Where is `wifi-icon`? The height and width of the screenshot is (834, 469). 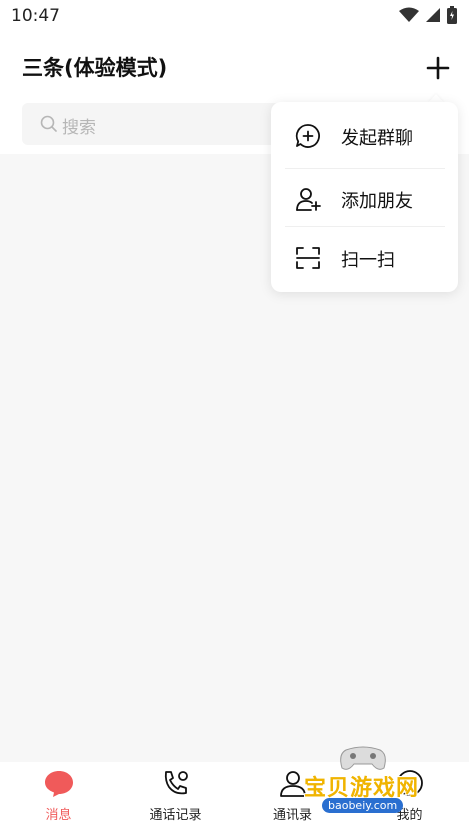
wifi-icon is located at coordinates (409, 14).